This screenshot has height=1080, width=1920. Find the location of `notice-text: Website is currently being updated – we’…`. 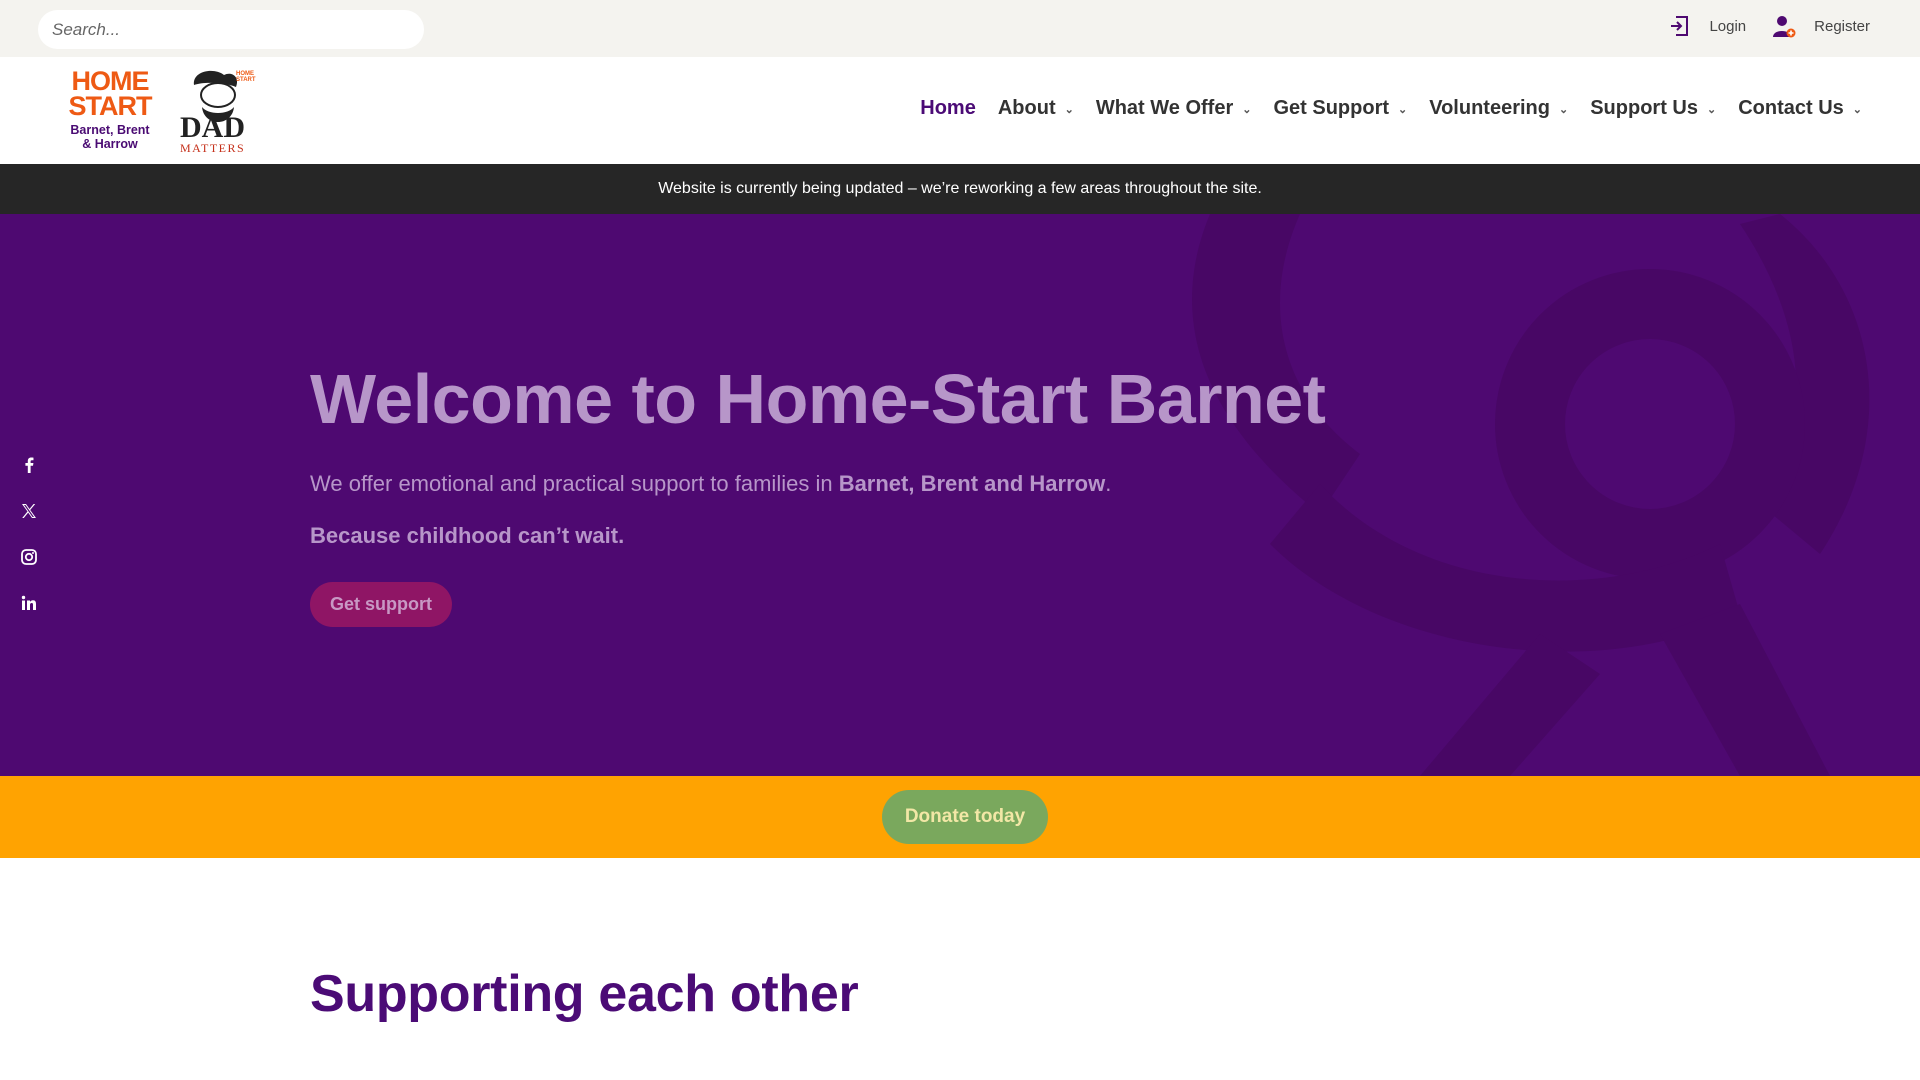

notice-text: Website is currently being updated – we’… is located at coordinates (960, 188).